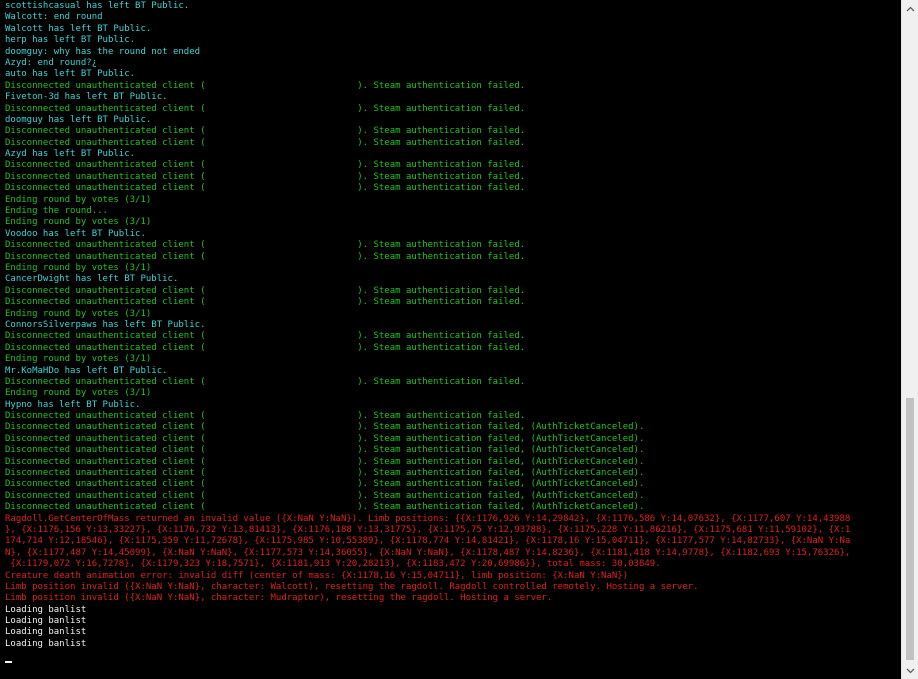 This screenshot has height=679, width=918. What do you see at coordinates (70, 40) in the screenshot?
I see `console-line: herp has left BT Public.` at bounding box center [70, 40].